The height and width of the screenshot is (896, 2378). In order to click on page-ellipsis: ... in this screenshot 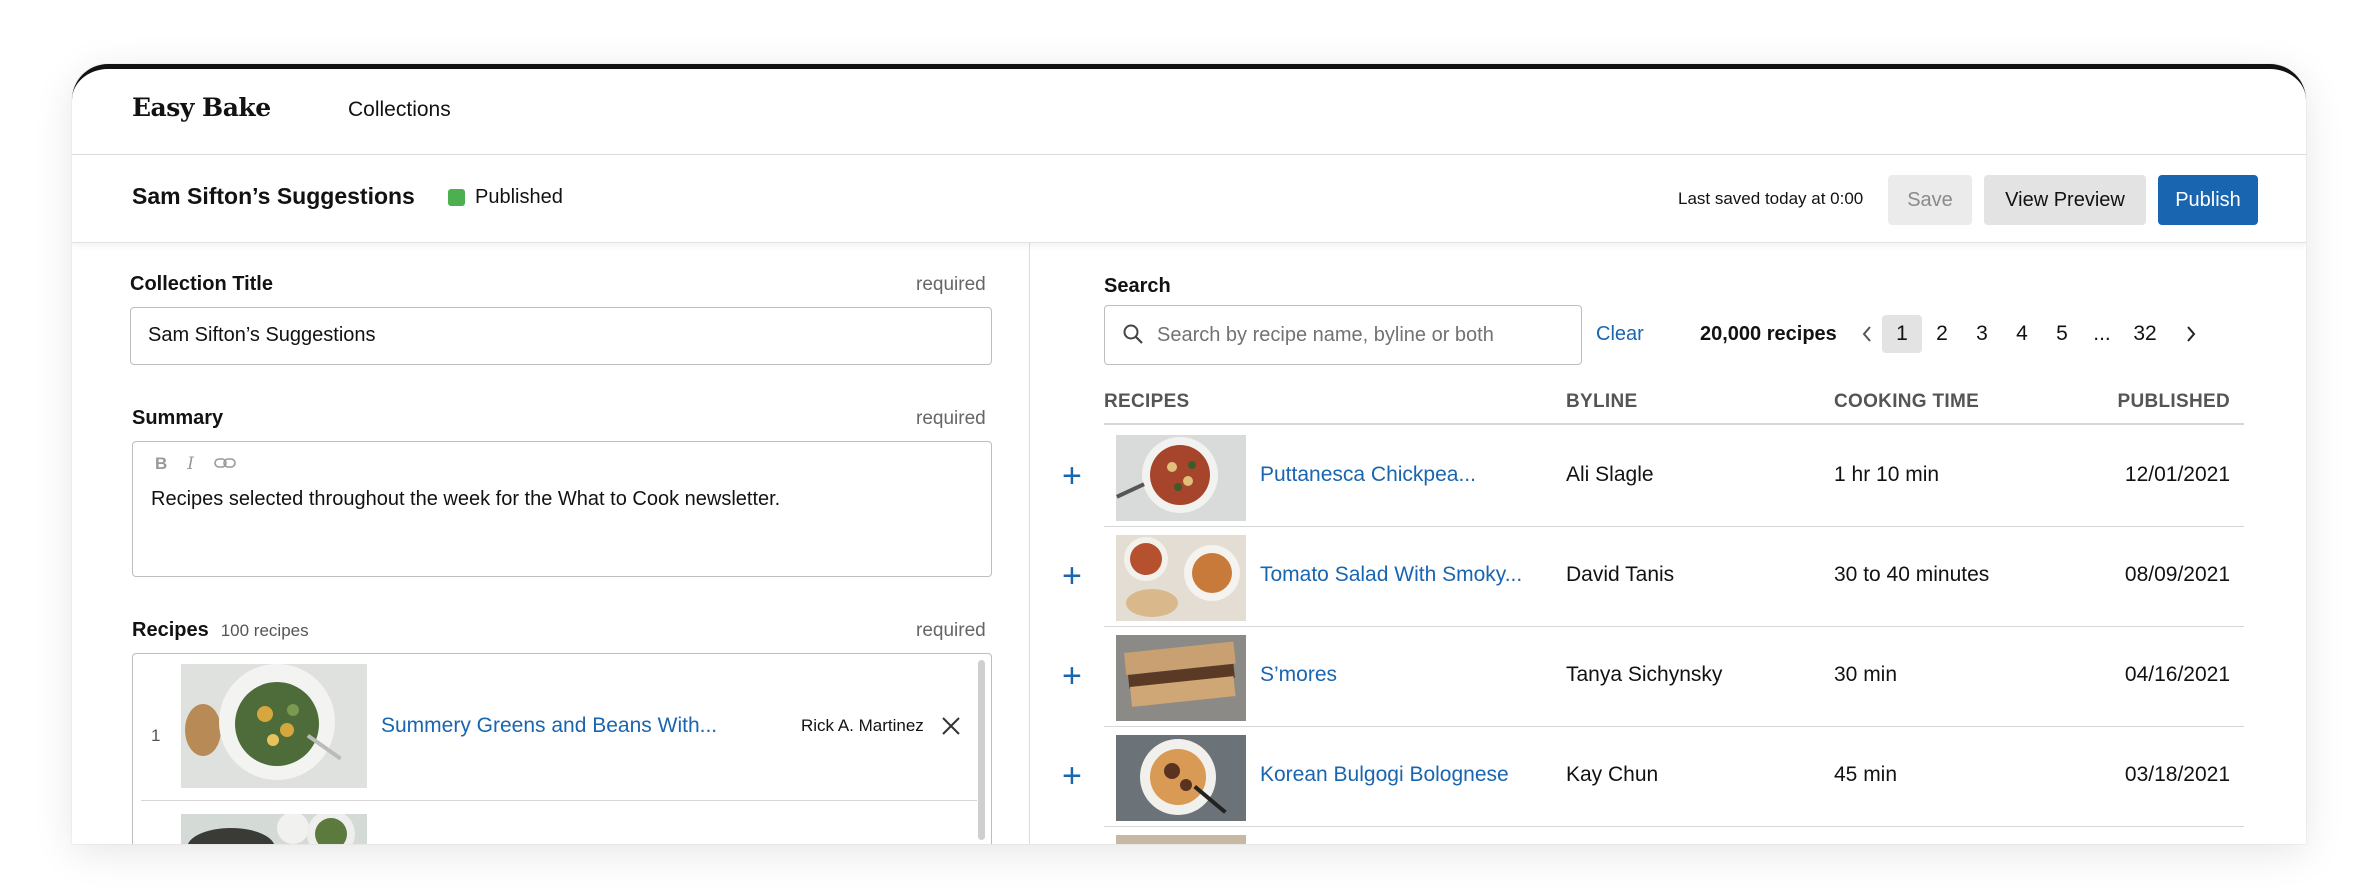, I will do `click(2102, 333)`.